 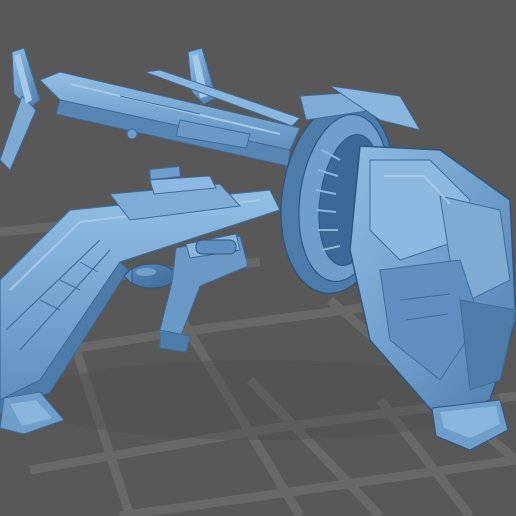 What do you see at coordinates (150, 276) in the screenshot?
I see `missile-pod` at bounding box center [150, 276].